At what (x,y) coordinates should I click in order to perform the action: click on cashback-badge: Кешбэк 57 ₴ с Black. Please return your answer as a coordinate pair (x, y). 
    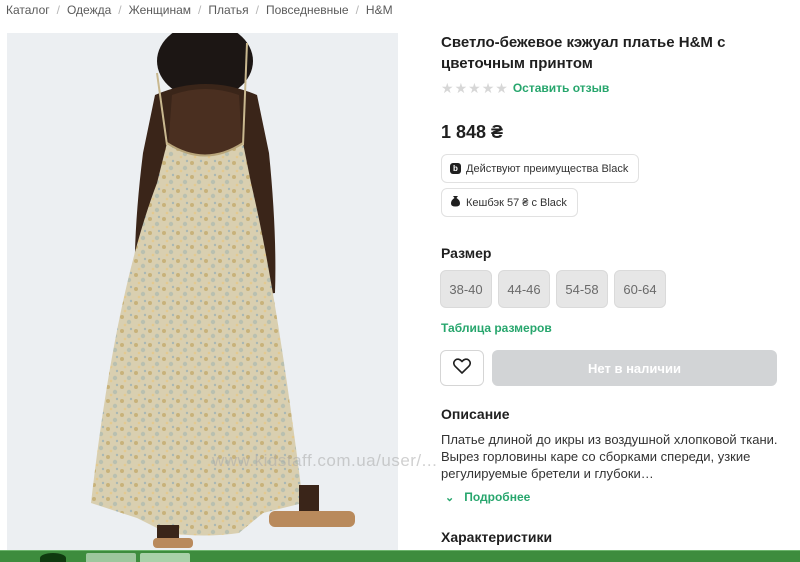
    Looking at the image, I should click on (509, 202).